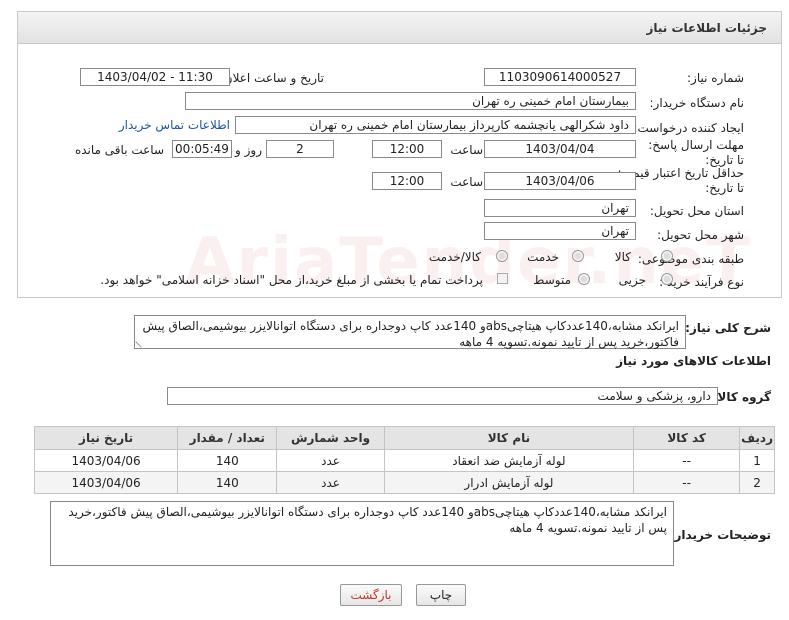  Describe the element at coordinates (622, 257) in the screenshot. I see `category-option-goods: کالا` at that location.